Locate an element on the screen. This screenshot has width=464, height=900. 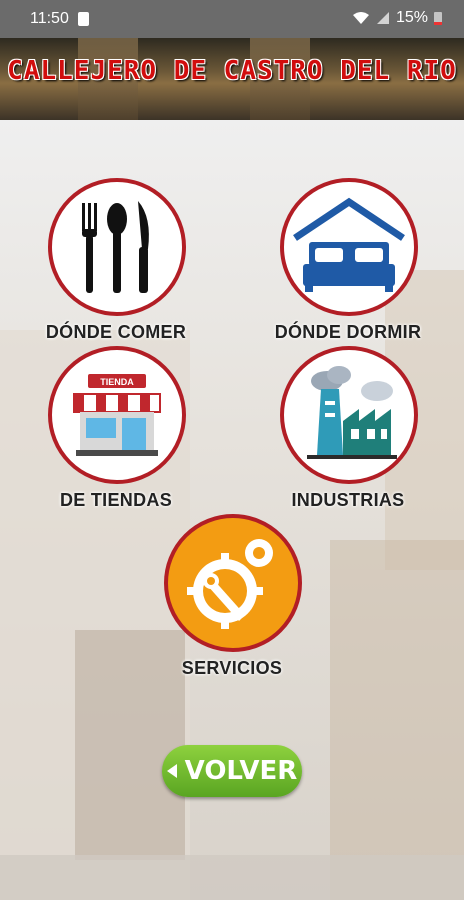
back-arrow-icon is located at coordinates (171, 771).